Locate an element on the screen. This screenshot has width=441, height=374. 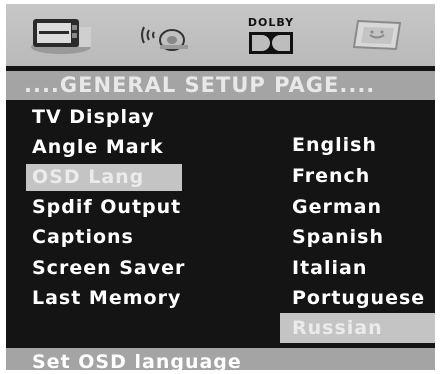
preference-icon is located at coordinates (377, 35).